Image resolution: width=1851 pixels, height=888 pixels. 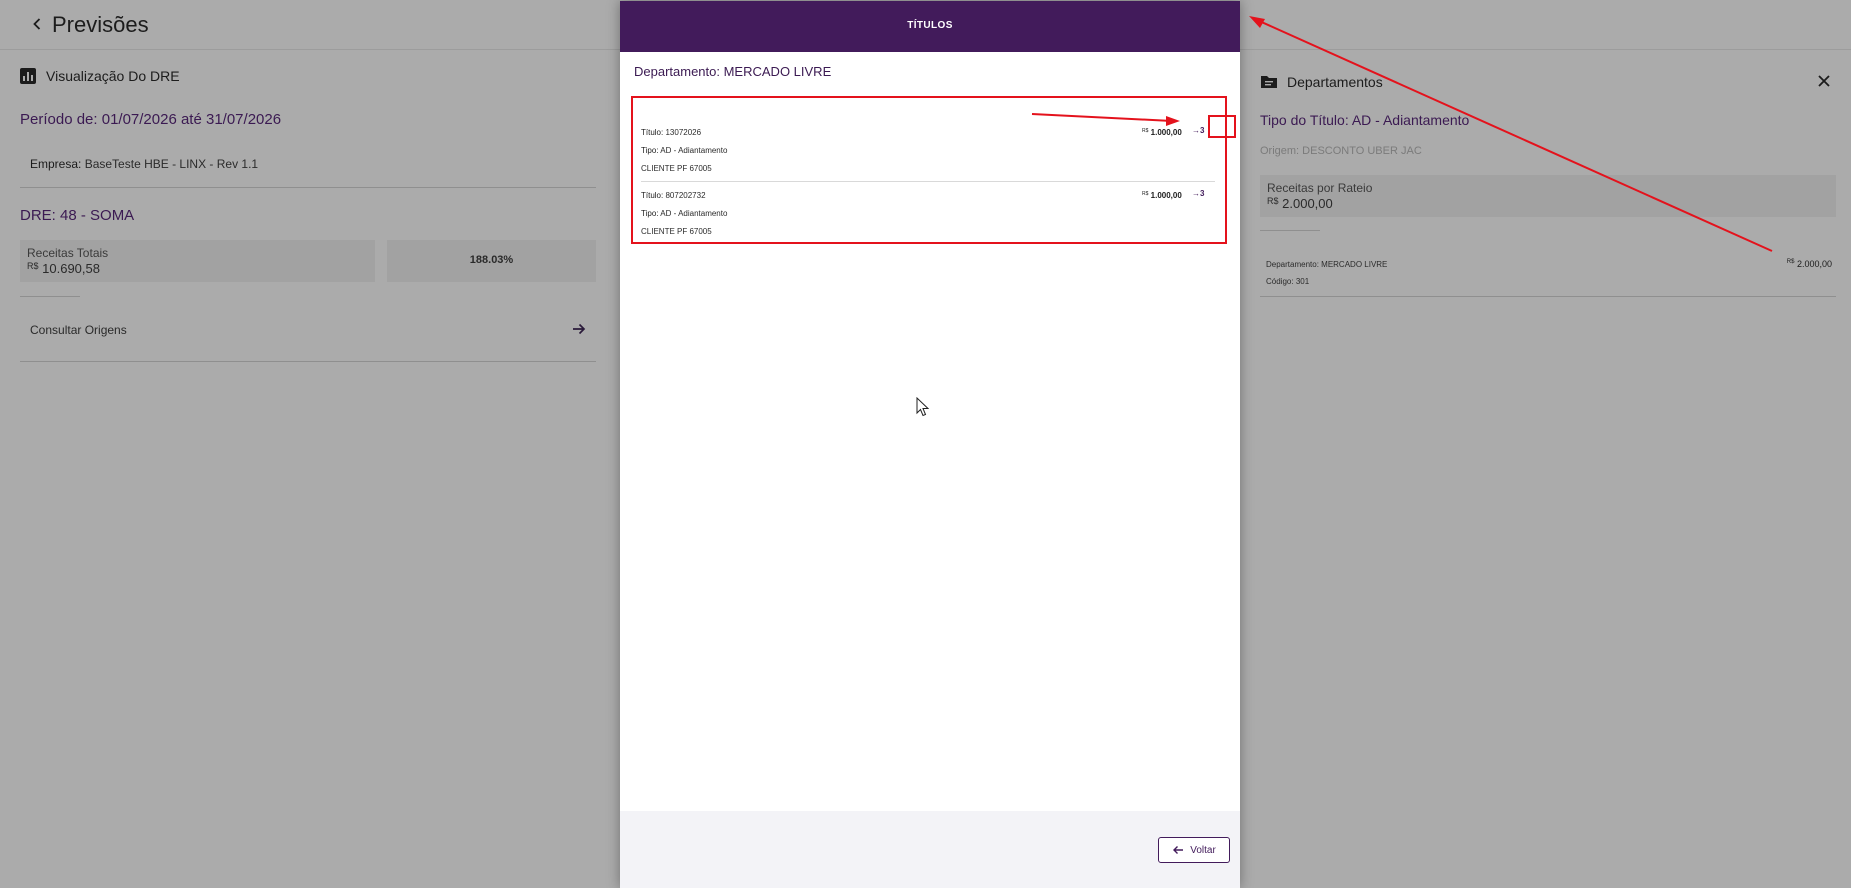 I want to click on department-amount-value: 2.000,00, so click(x=1814, y=264).